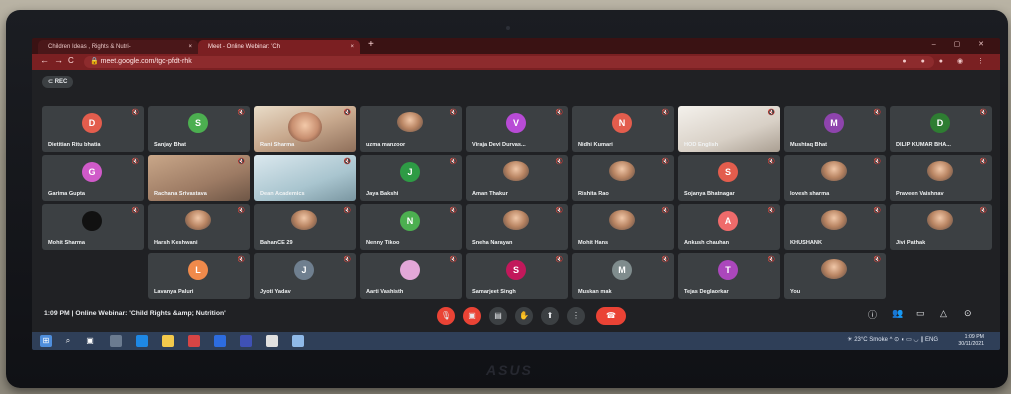 The width and height of the screenshot is (1011, 394). I want to click on clock: 1:09 PM 30/11/2021, so click(971, 341).